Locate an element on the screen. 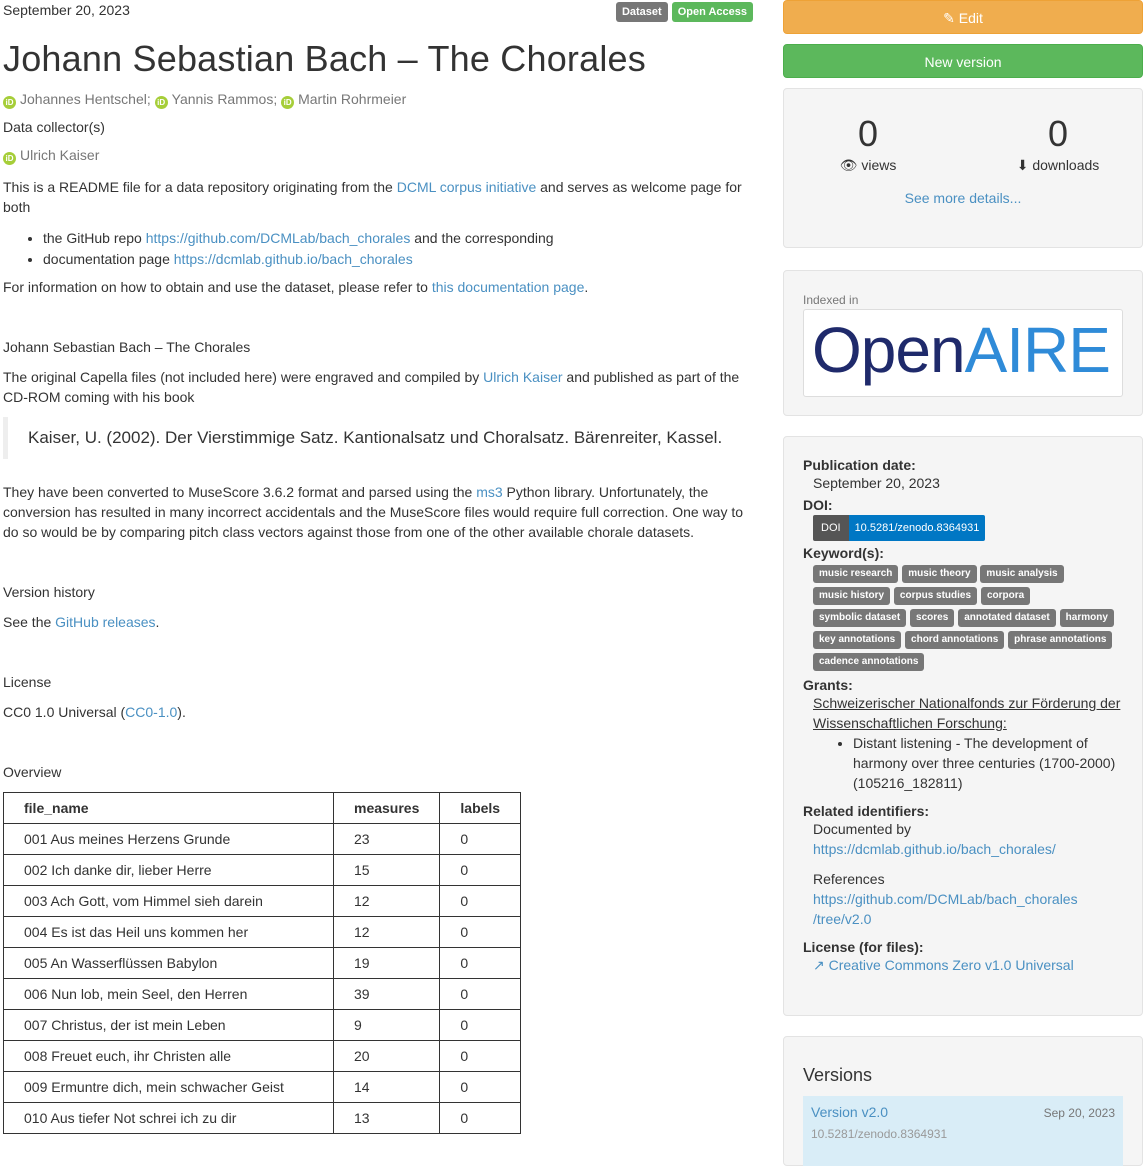 Image resolution: width=1147 pixels, height=1166 pixels. overview-heading: Overview is located at coordinates (32, 772).